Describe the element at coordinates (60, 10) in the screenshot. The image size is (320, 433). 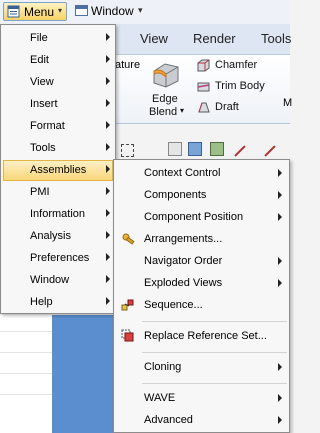
I see `chevron-down-icon: ▾` at that location.